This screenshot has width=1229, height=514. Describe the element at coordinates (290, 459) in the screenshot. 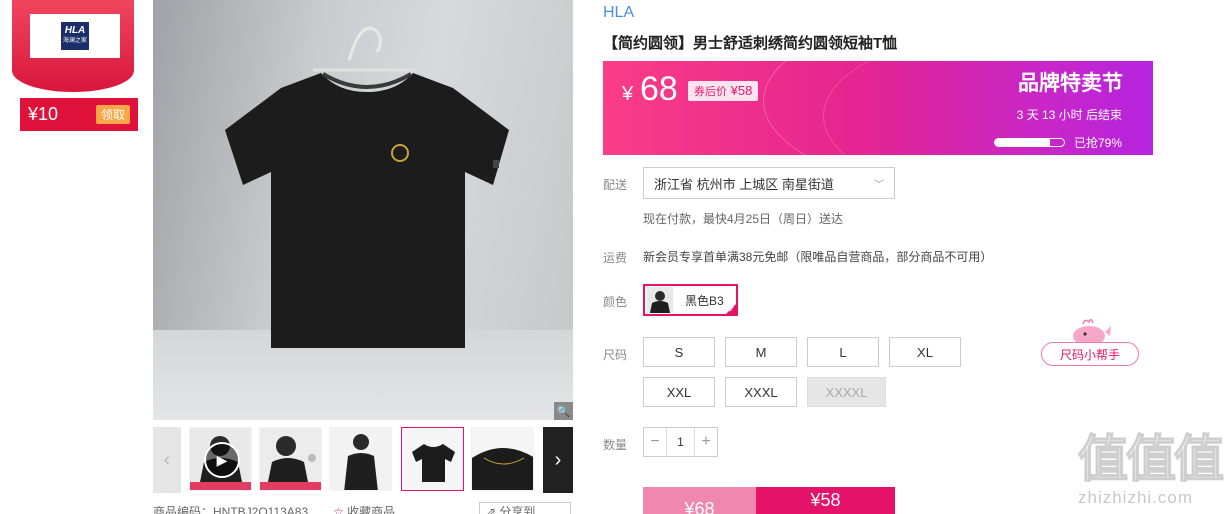

I see `thumbnail-model-pose` at that location.